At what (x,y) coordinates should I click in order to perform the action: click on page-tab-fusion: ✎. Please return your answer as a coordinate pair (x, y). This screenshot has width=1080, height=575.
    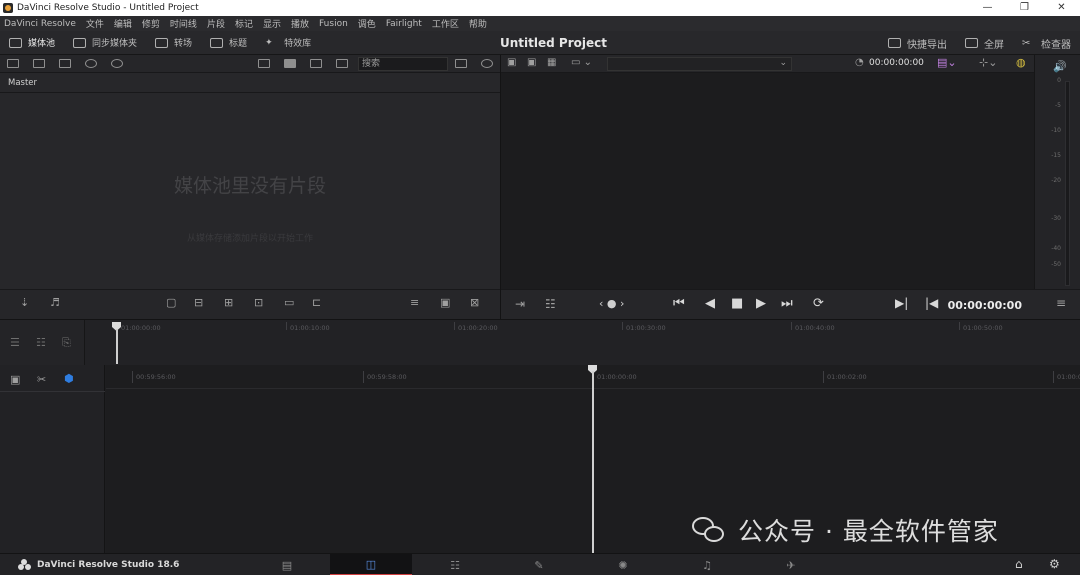
    Looking at the image, I should click on (539, 564).